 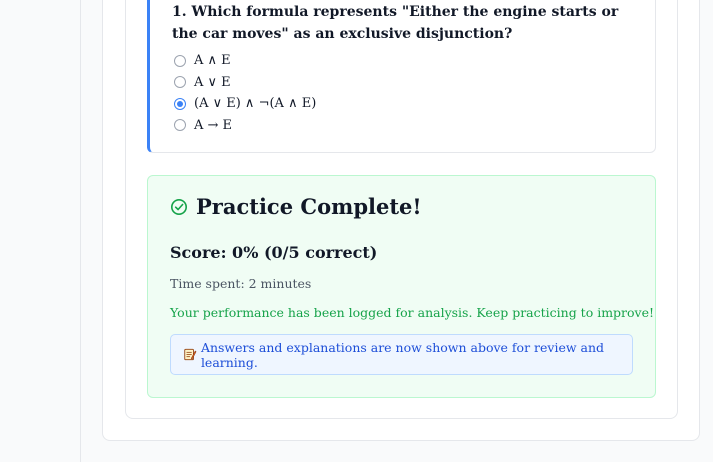 I want to click on option-a: A ∧ E, so click(x=245, y=61).